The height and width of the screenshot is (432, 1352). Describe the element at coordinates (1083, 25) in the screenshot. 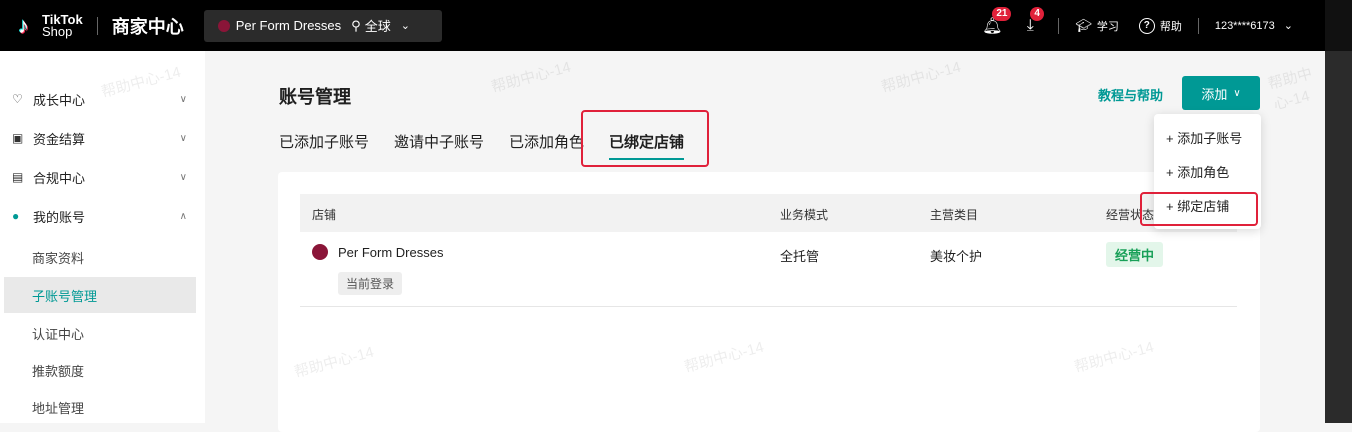

I see `graduation-cap-icon: 🎓︎` at that location.